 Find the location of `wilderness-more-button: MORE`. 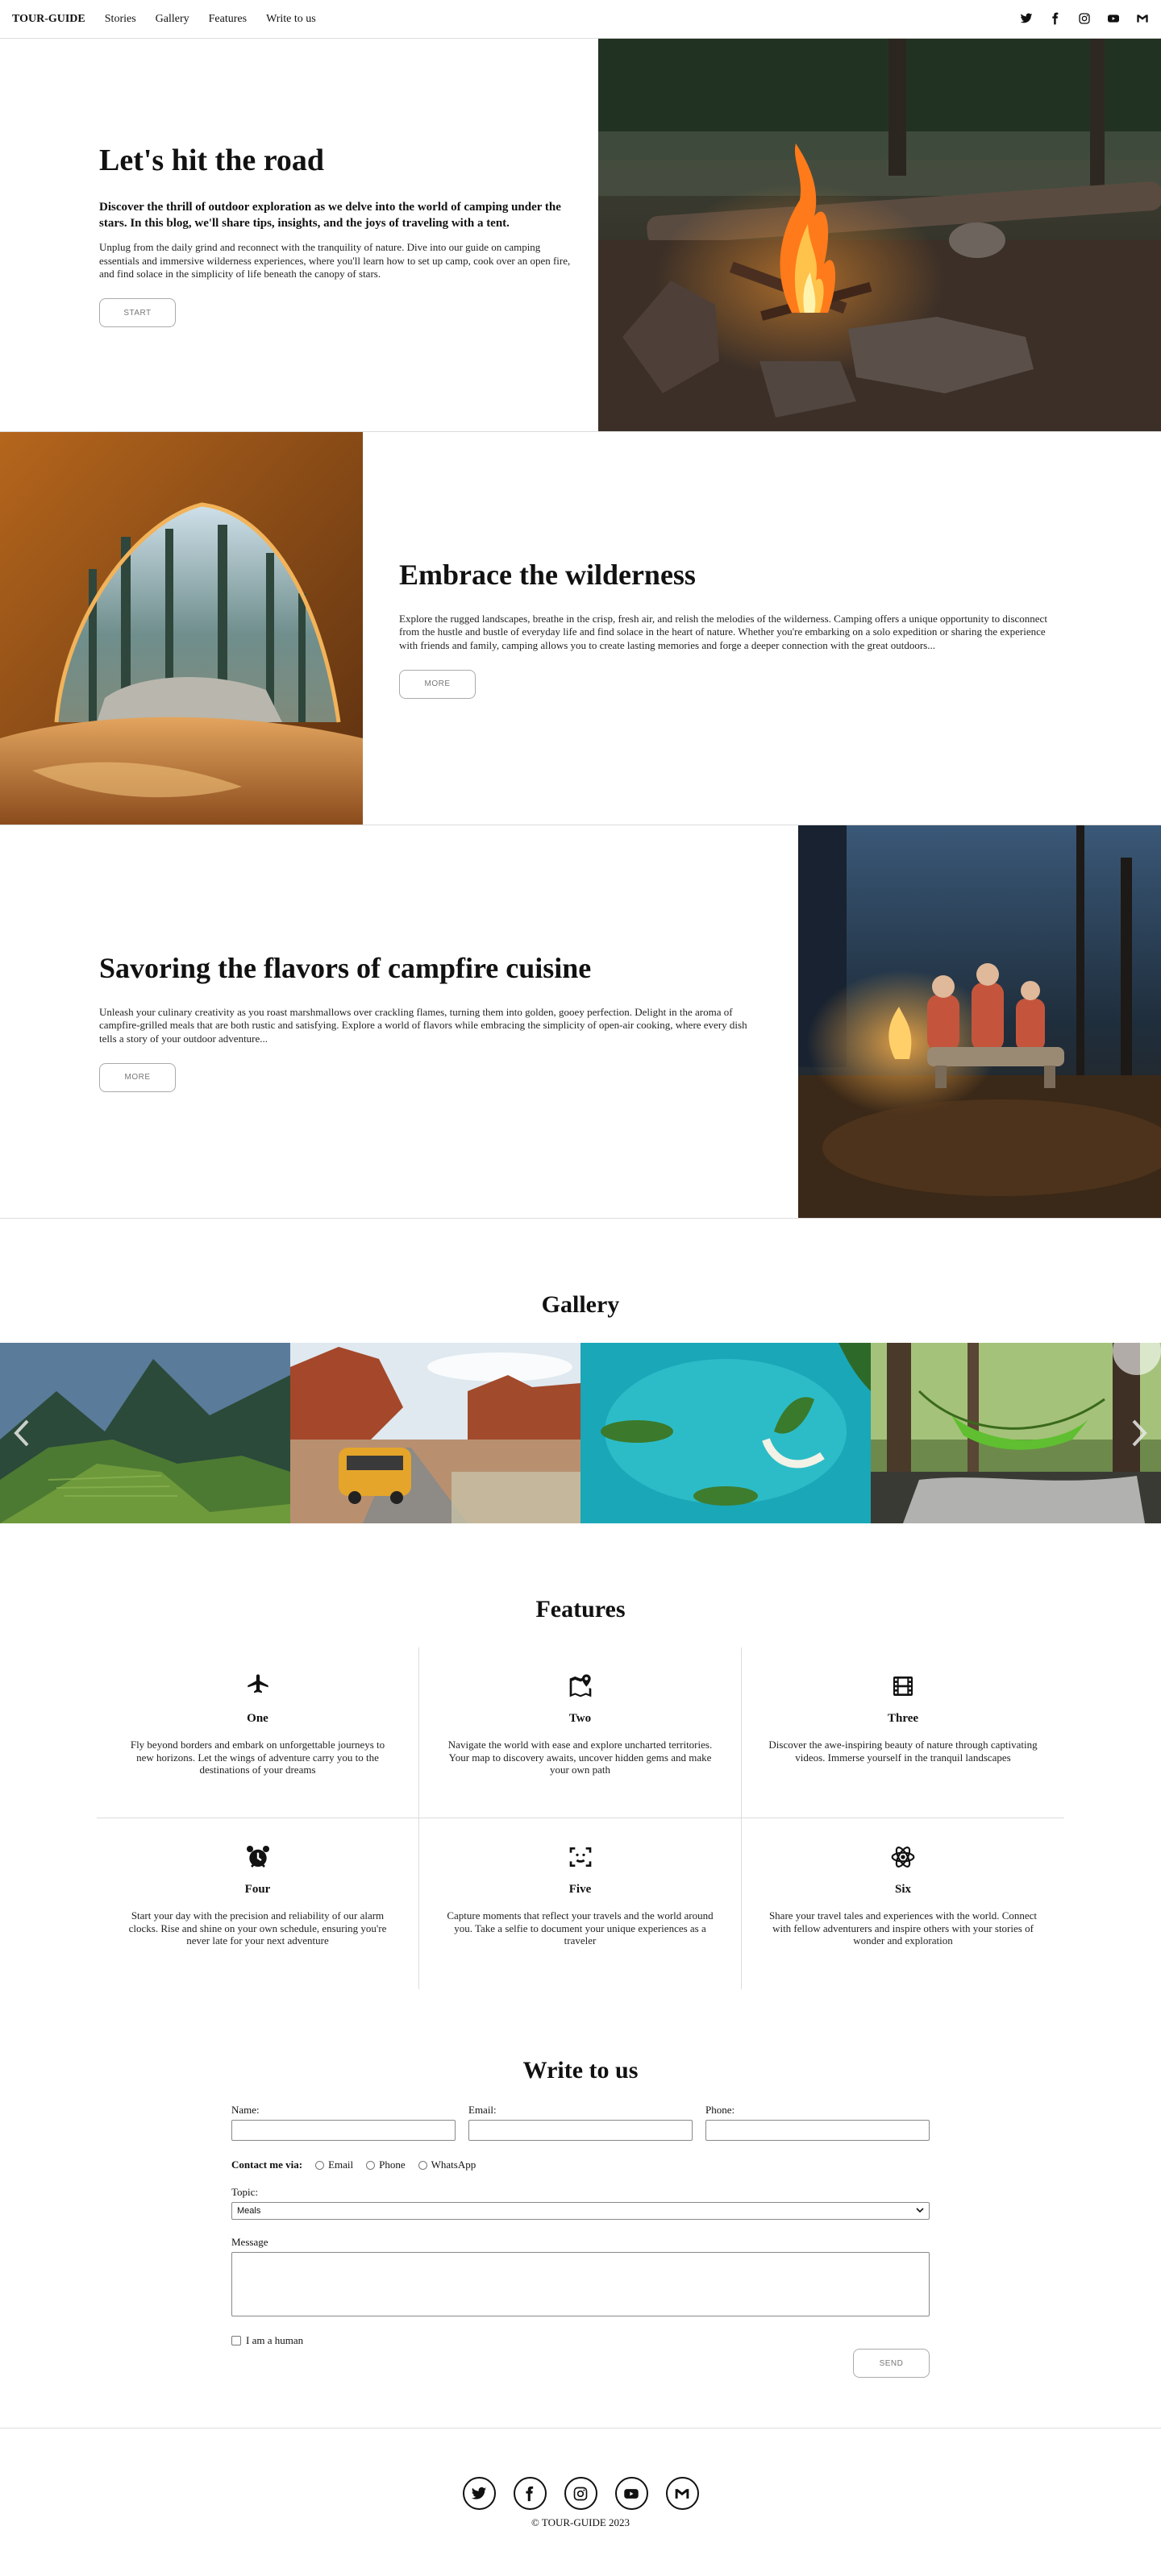

wilderness-more-button: MORE is located at coordinates (437, 684).